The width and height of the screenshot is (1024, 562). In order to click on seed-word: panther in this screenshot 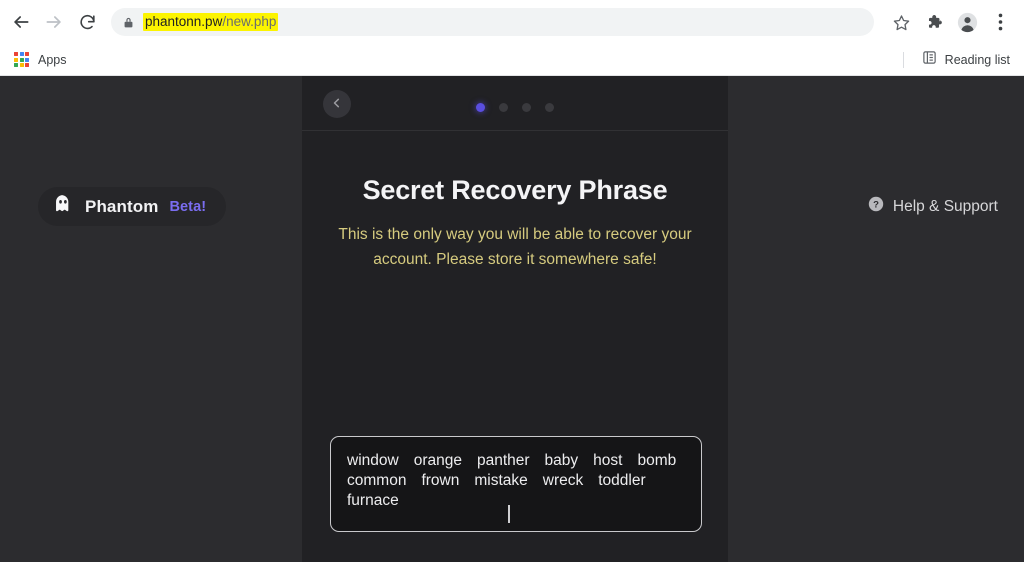, I will do `click(503, 460)`.